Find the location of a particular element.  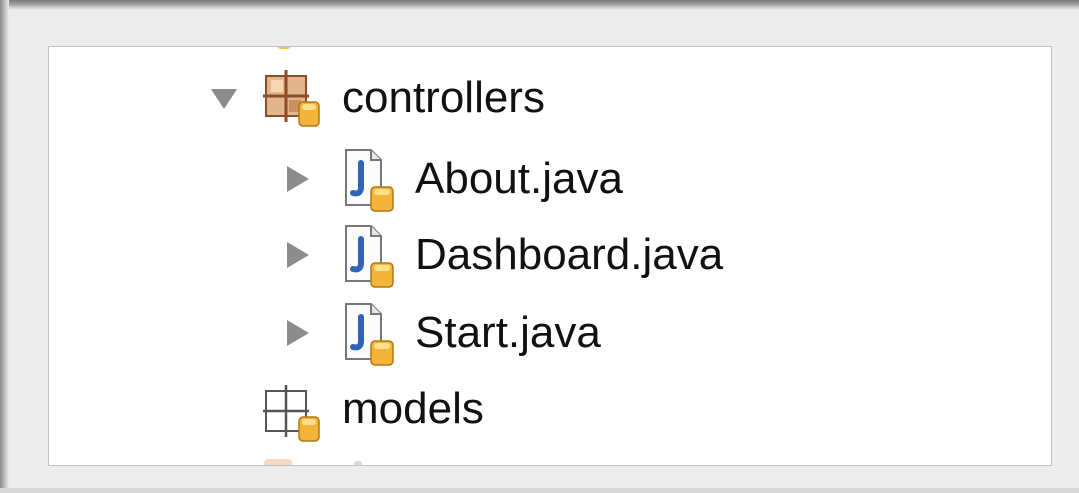

tree-item-label: controllers is located at coordinates (443, 97).